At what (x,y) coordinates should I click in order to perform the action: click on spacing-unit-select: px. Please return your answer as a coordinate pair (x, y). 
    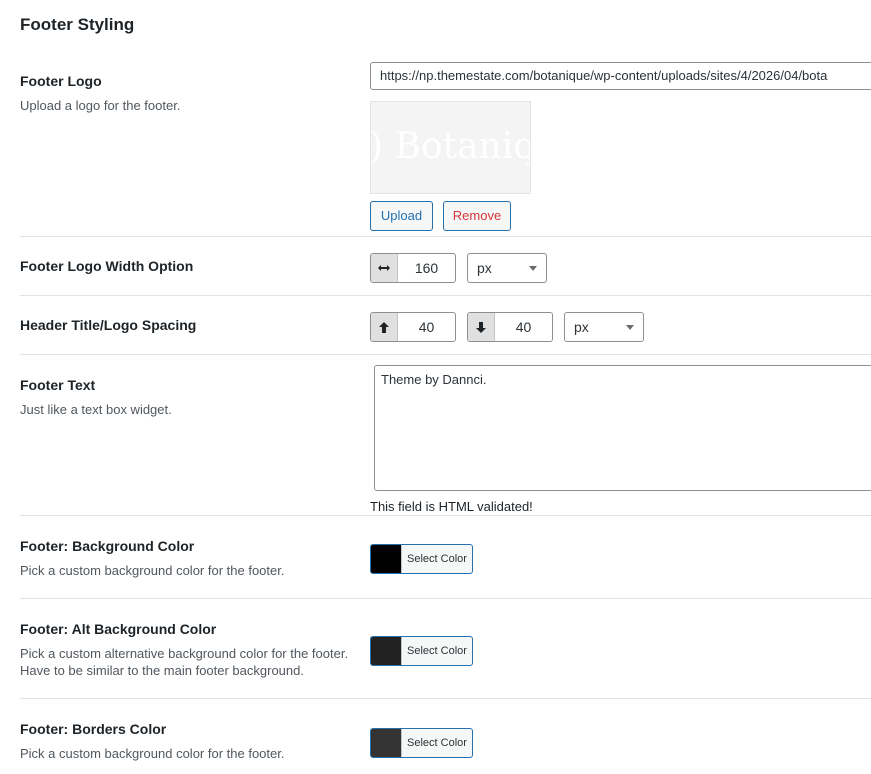
    Looking at the image, I should click on (604, 327).